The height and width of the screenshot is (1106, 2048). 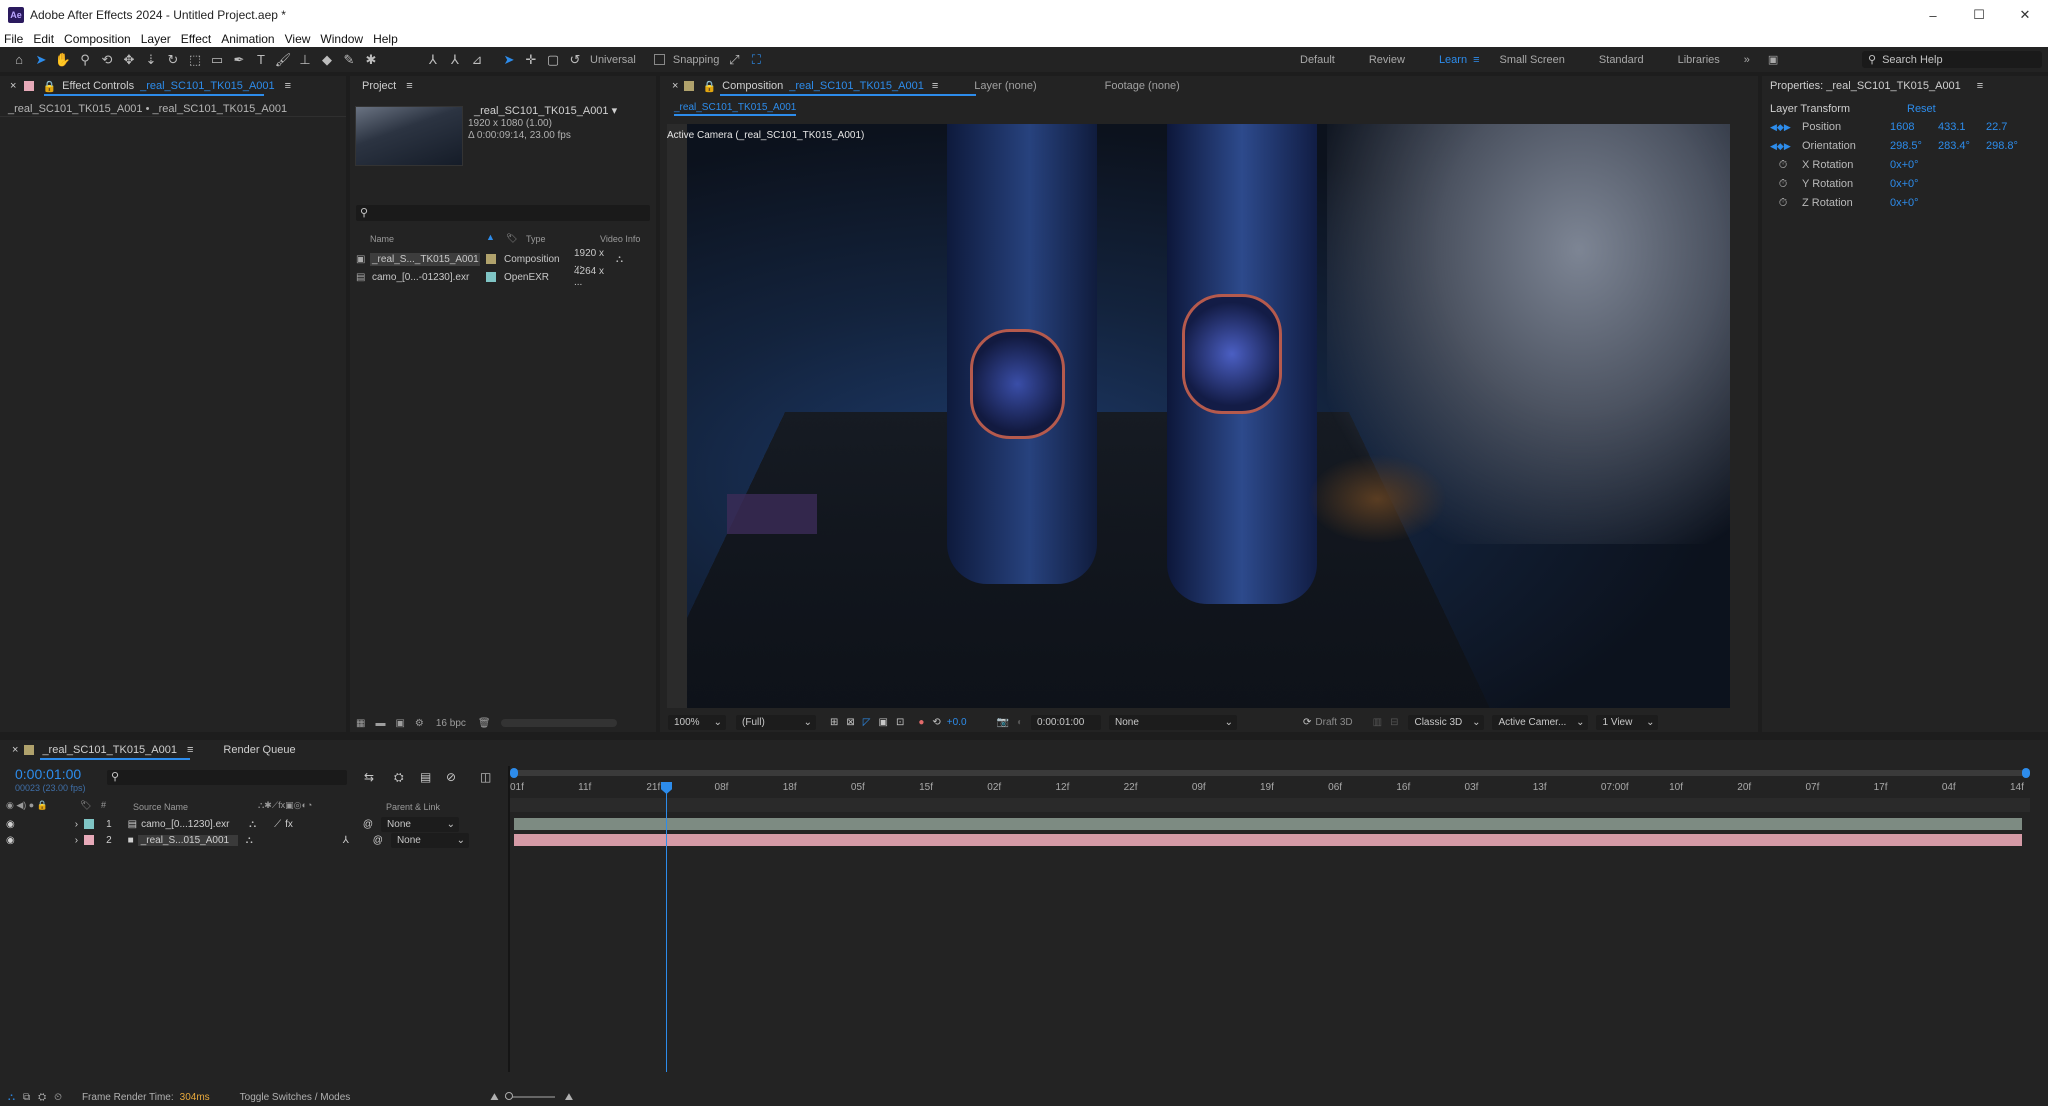 I want to click on workspace-default: Default, so click(x=1317, y=60).